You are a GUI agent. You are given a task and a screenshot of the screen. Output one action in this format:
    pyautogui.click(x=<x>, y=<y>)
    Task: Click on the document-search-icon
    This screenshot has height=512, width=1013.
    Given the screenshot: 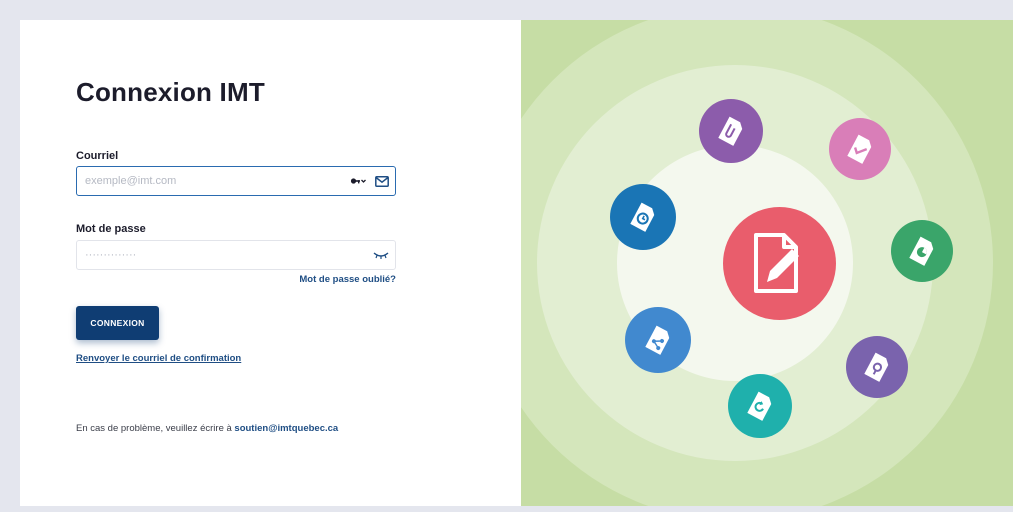 What is the action you would take?
    pyautogui.click(x=877, y=367)
    